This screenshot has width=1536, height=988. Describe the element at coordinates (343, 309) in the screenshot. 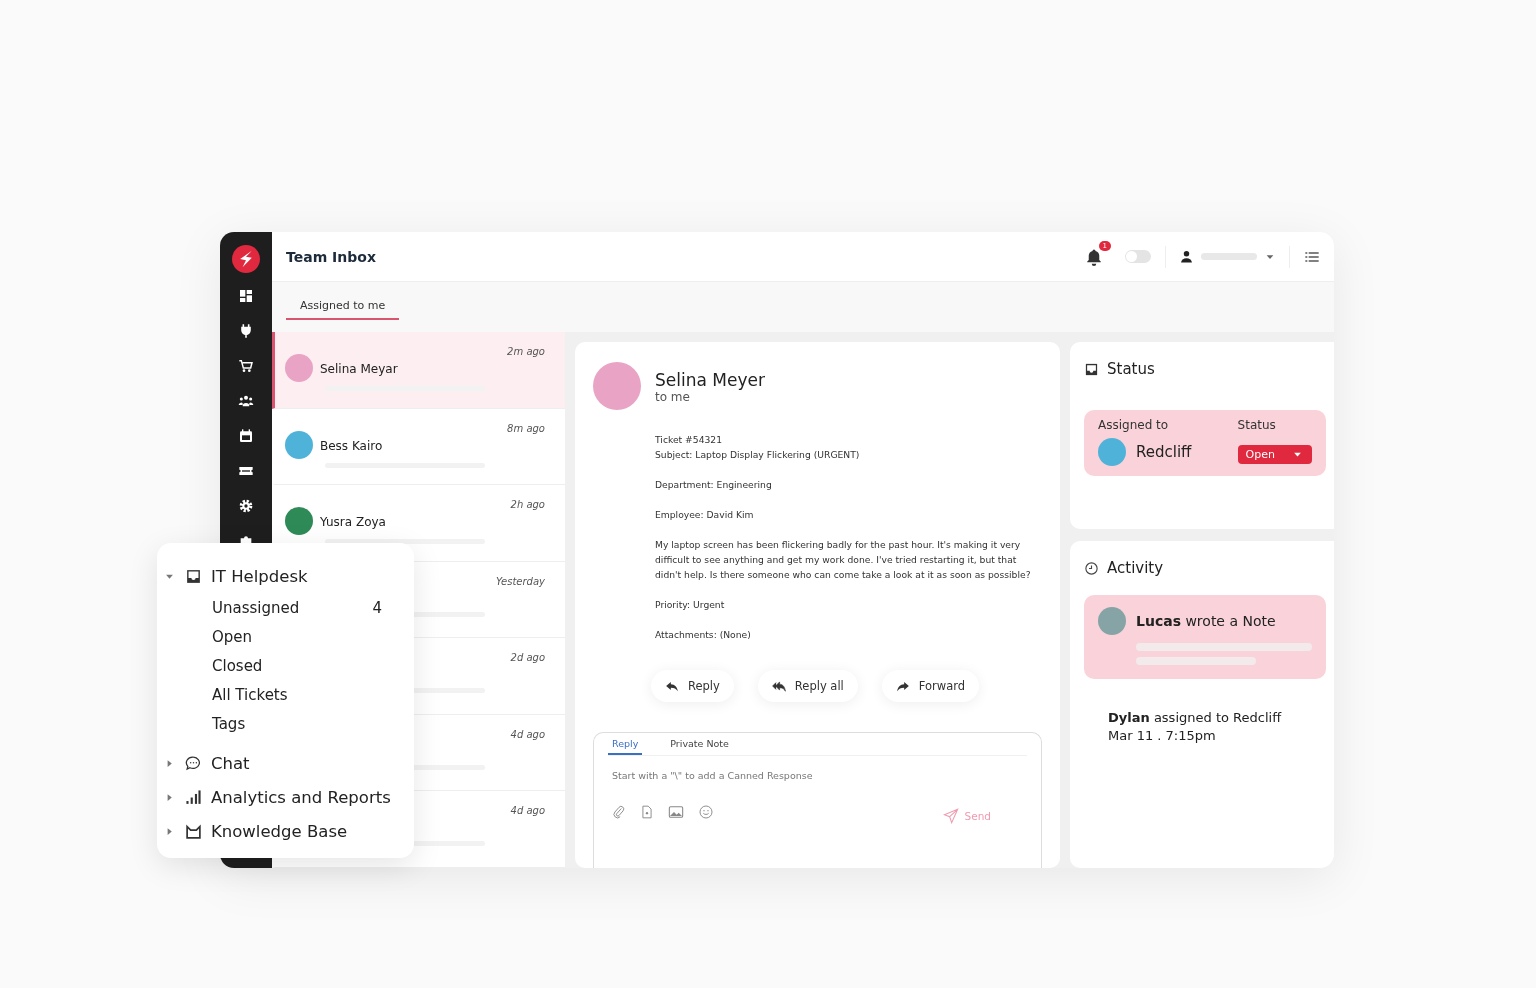

I see `tab: Assigned to me` at that location.